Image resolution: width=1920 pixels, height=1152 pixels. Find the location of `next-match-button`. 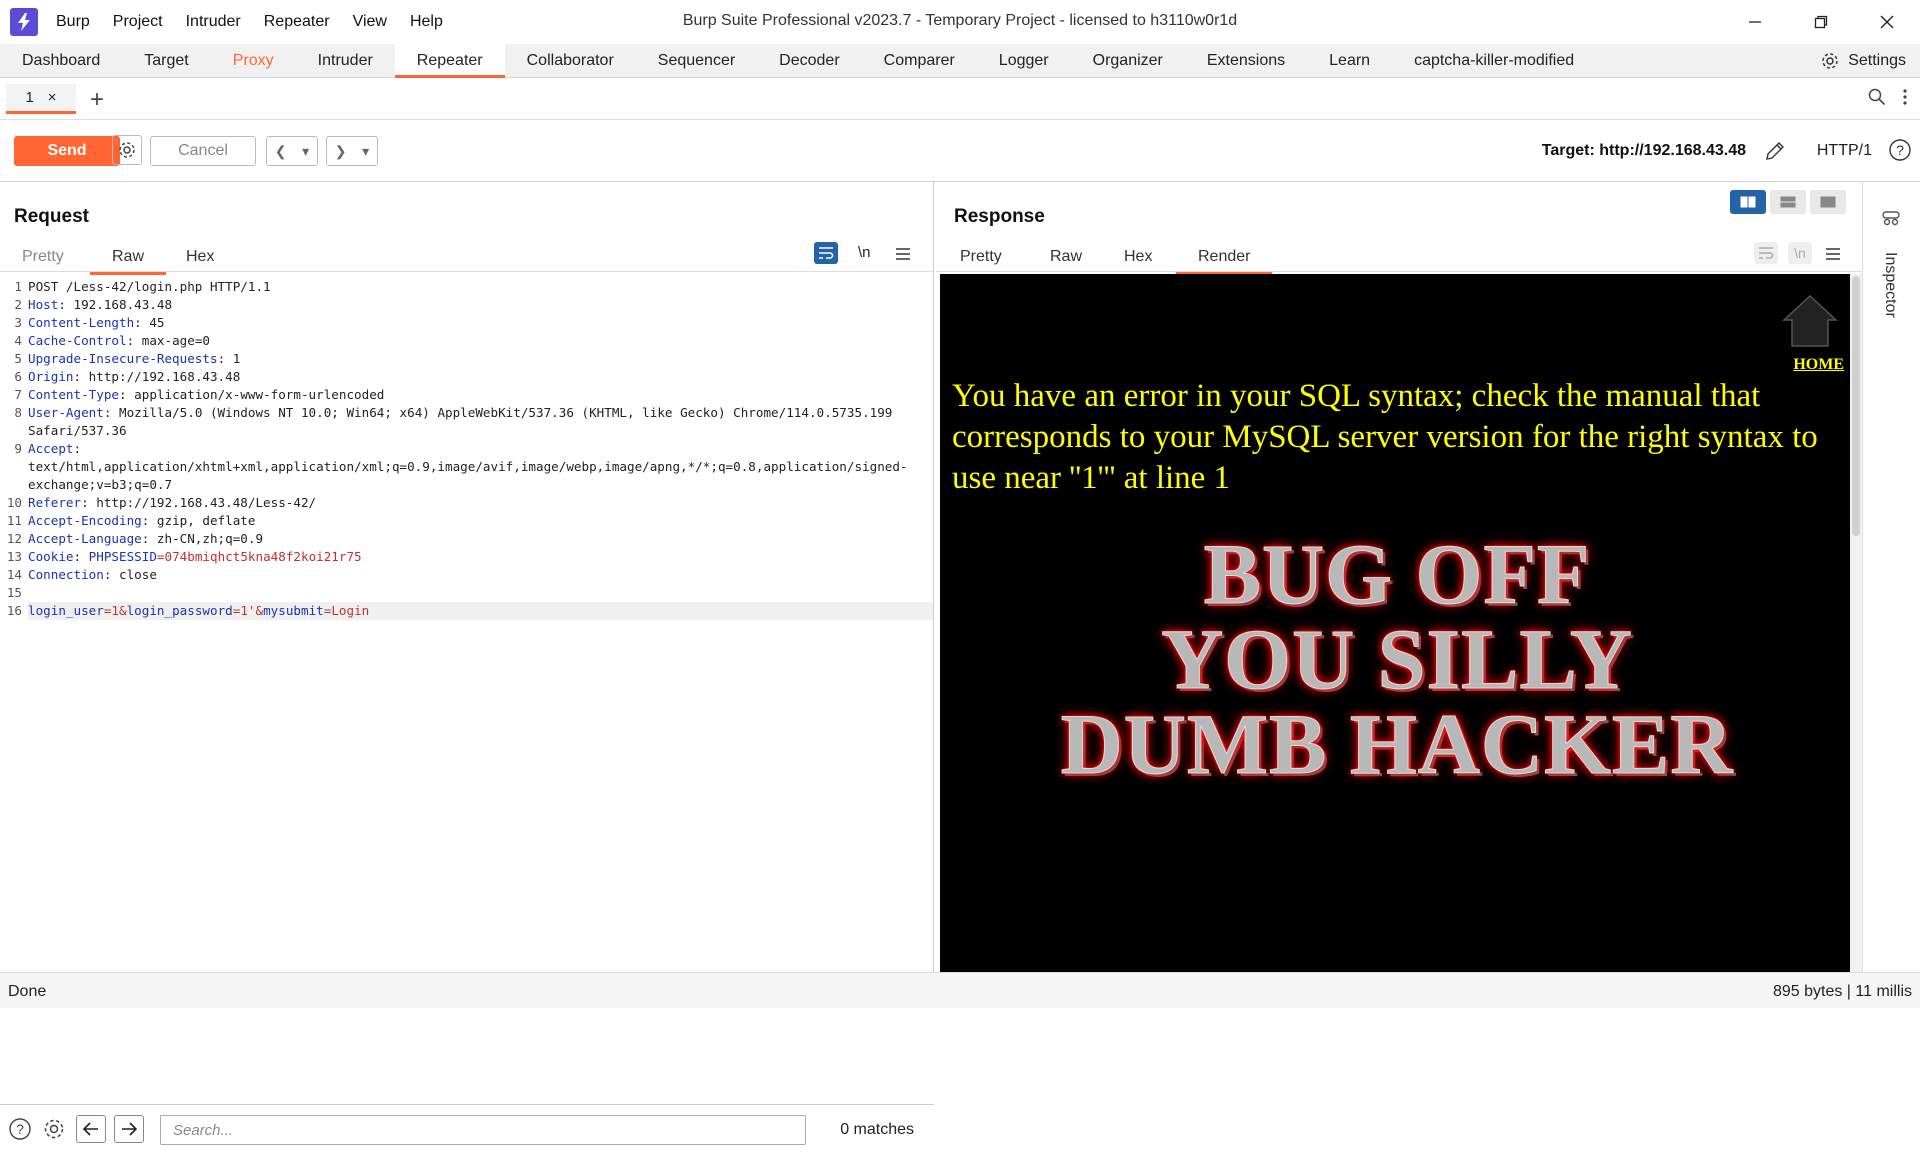

next-match-button is located at coordinates (129, 1129).